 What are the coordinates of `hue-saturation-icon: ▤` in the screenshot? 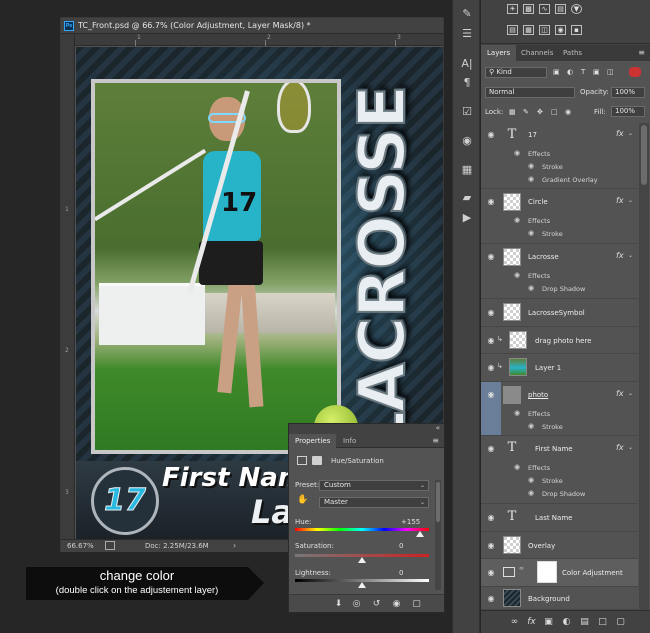 It's located at (512, 30).